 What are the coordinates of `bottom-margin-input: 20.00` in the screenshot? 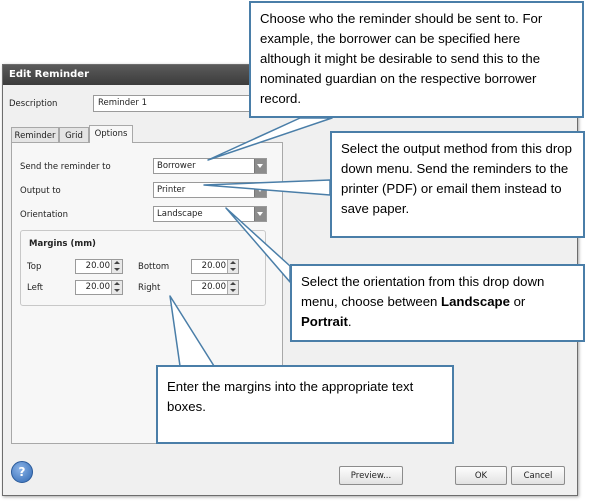 It's located at (215, 266).